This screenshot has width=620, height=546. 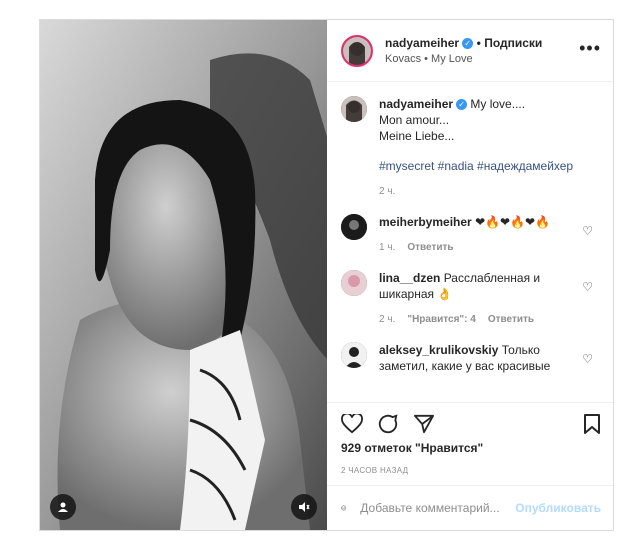 What do you see at coordinates (441, 319) in the screenshot?
I see `comment-likes: "Нравится": 4` at bounding box center [441, 319].